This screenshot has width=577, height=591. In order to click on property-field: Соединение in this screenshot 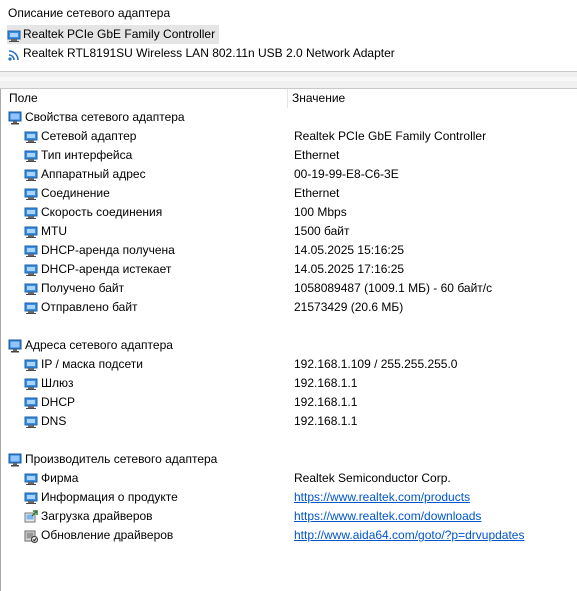, I will do `click(67, 193)`.